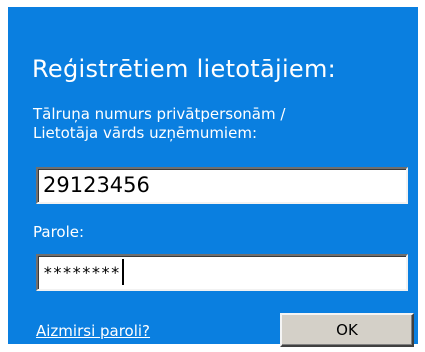  Describe the element at coordinates (59, 232) in the screenshot. I see `password-label: Parole:` at that location.